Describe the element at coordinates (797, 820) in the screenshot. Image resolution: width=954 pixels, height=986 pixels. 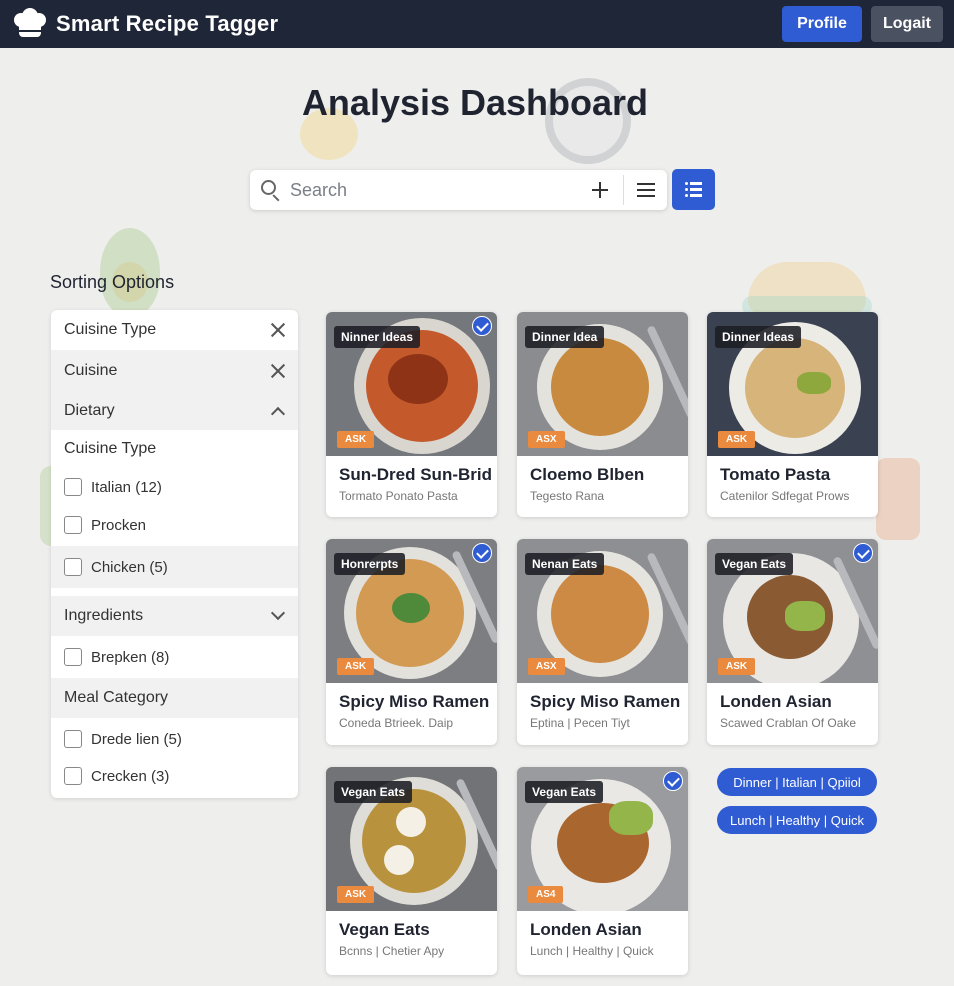
I see `meal-tag-pill: Lunch | Healthy | Quick` at that location.